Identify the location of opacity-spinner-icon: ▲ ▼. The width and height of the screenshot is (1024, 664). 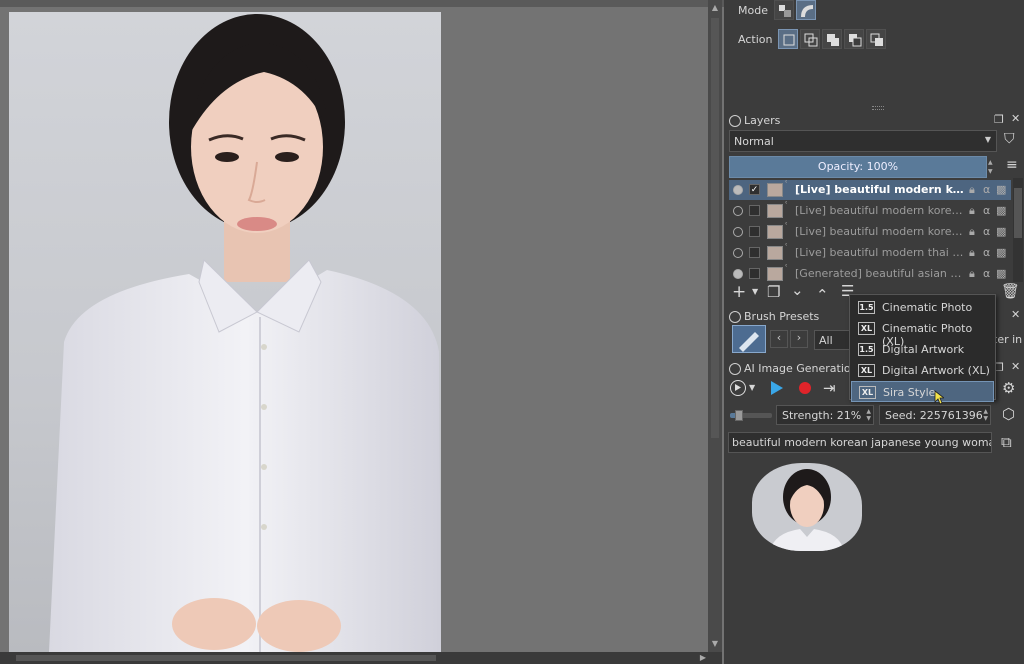
(990, 167).